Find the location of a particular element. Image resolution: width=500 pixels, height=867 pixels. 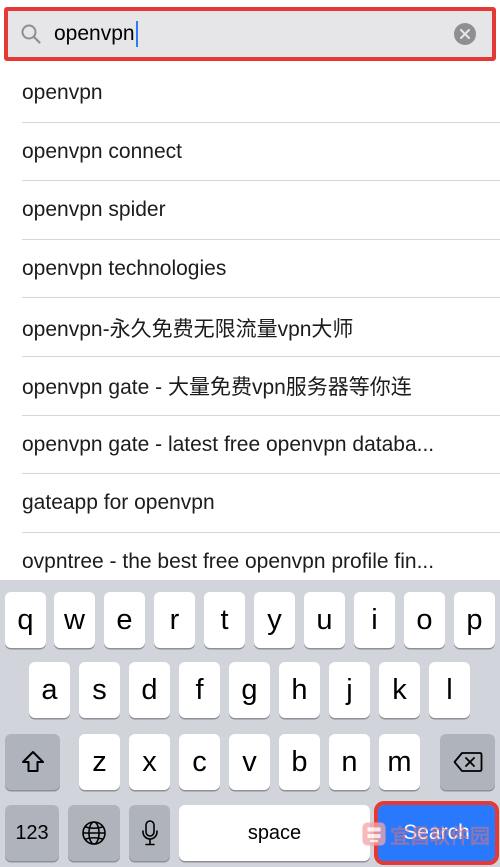

key-f: f is located at coordinates (199, 690).